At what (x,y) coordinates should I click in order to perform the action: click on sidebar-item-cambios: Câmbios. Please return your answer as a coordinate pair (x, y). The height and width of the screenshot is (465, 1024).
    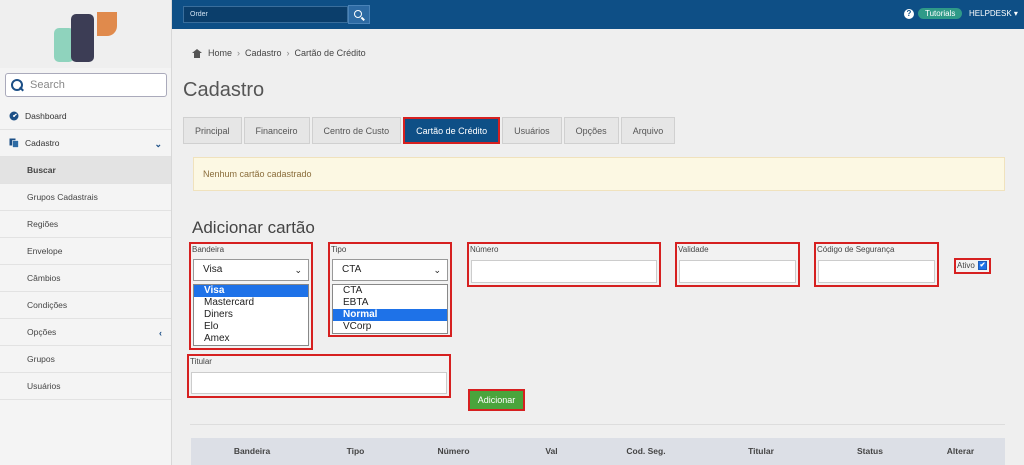
    Looking at the image, I should click on (85, 278).